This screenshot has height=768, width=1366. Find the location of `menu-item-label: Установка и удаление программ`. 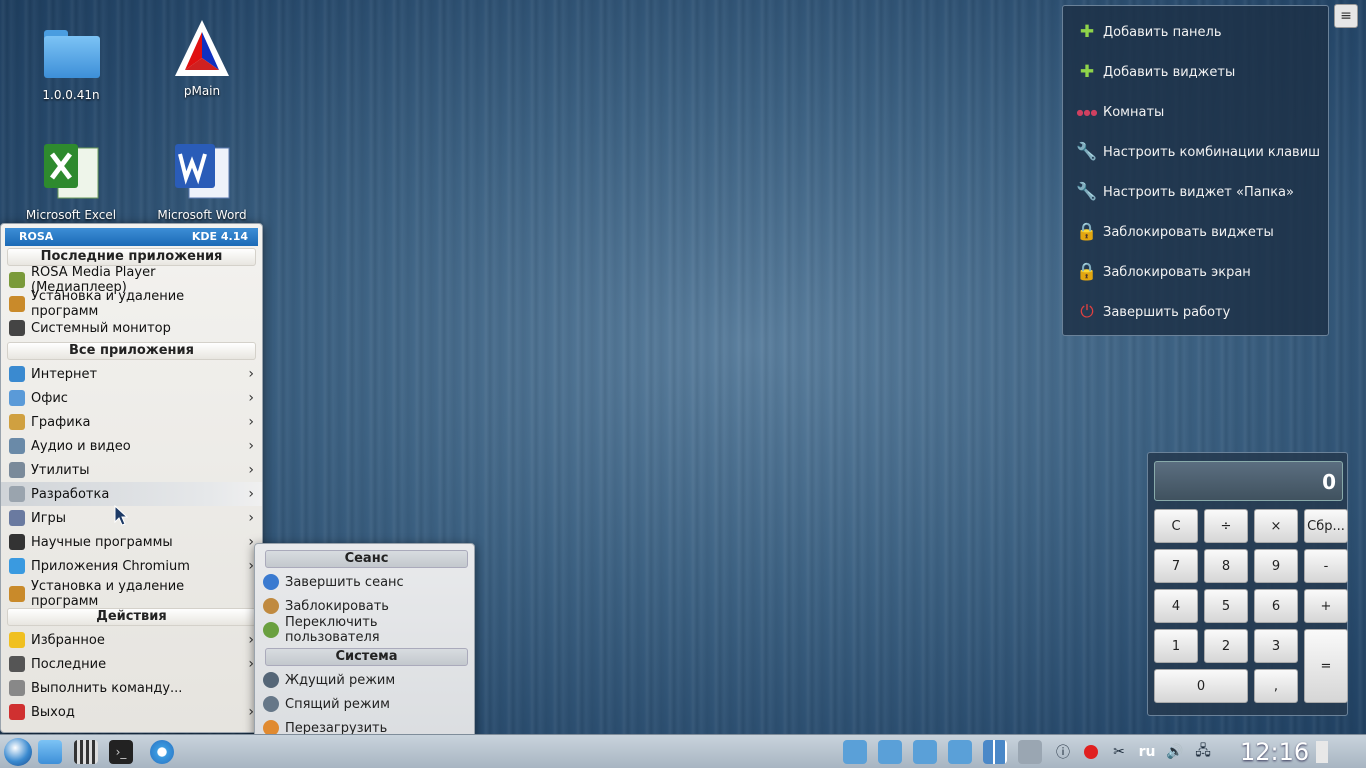

menu-item-label: Установка и удаление программ is located at coordinates (108, 594).